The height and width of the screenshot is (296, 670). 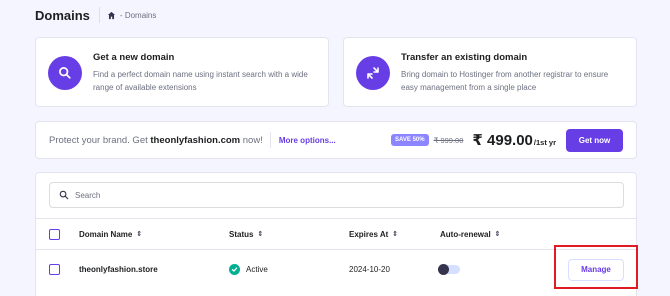 What do you see at coordinates (118, 269) in the screenshot?
I see `domain-name: theonlyfashion.store` at bounding box center [118, 269].